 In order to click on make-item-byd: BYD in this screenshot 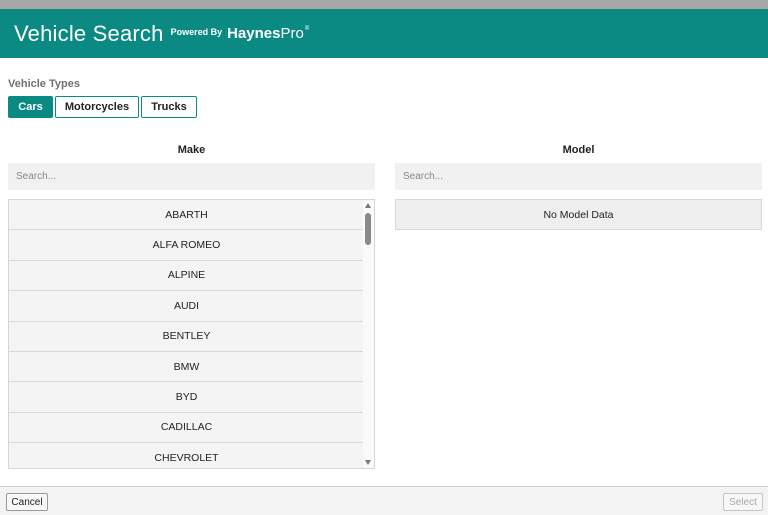, I will do `click(186, 397)`.